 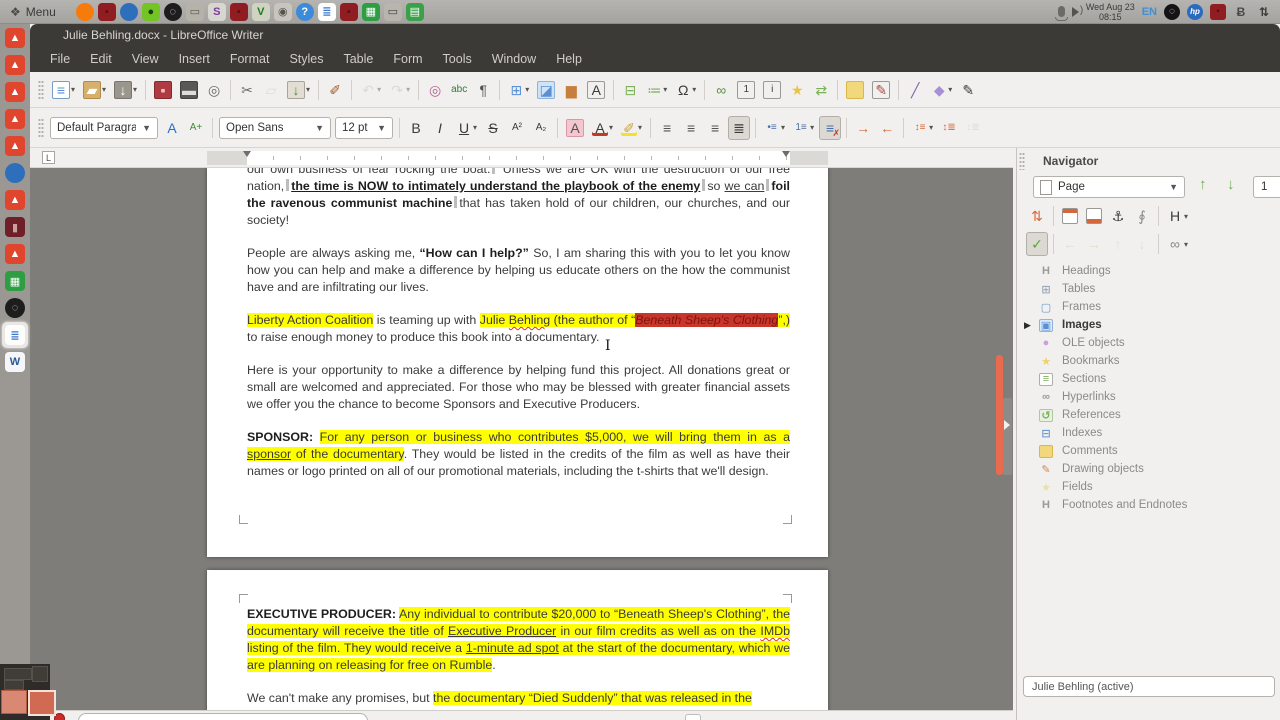 What do you see at coordinates (15, 362) in the screenshot?
I see `word-icon-slot: W` at bounding box center [15, 362].